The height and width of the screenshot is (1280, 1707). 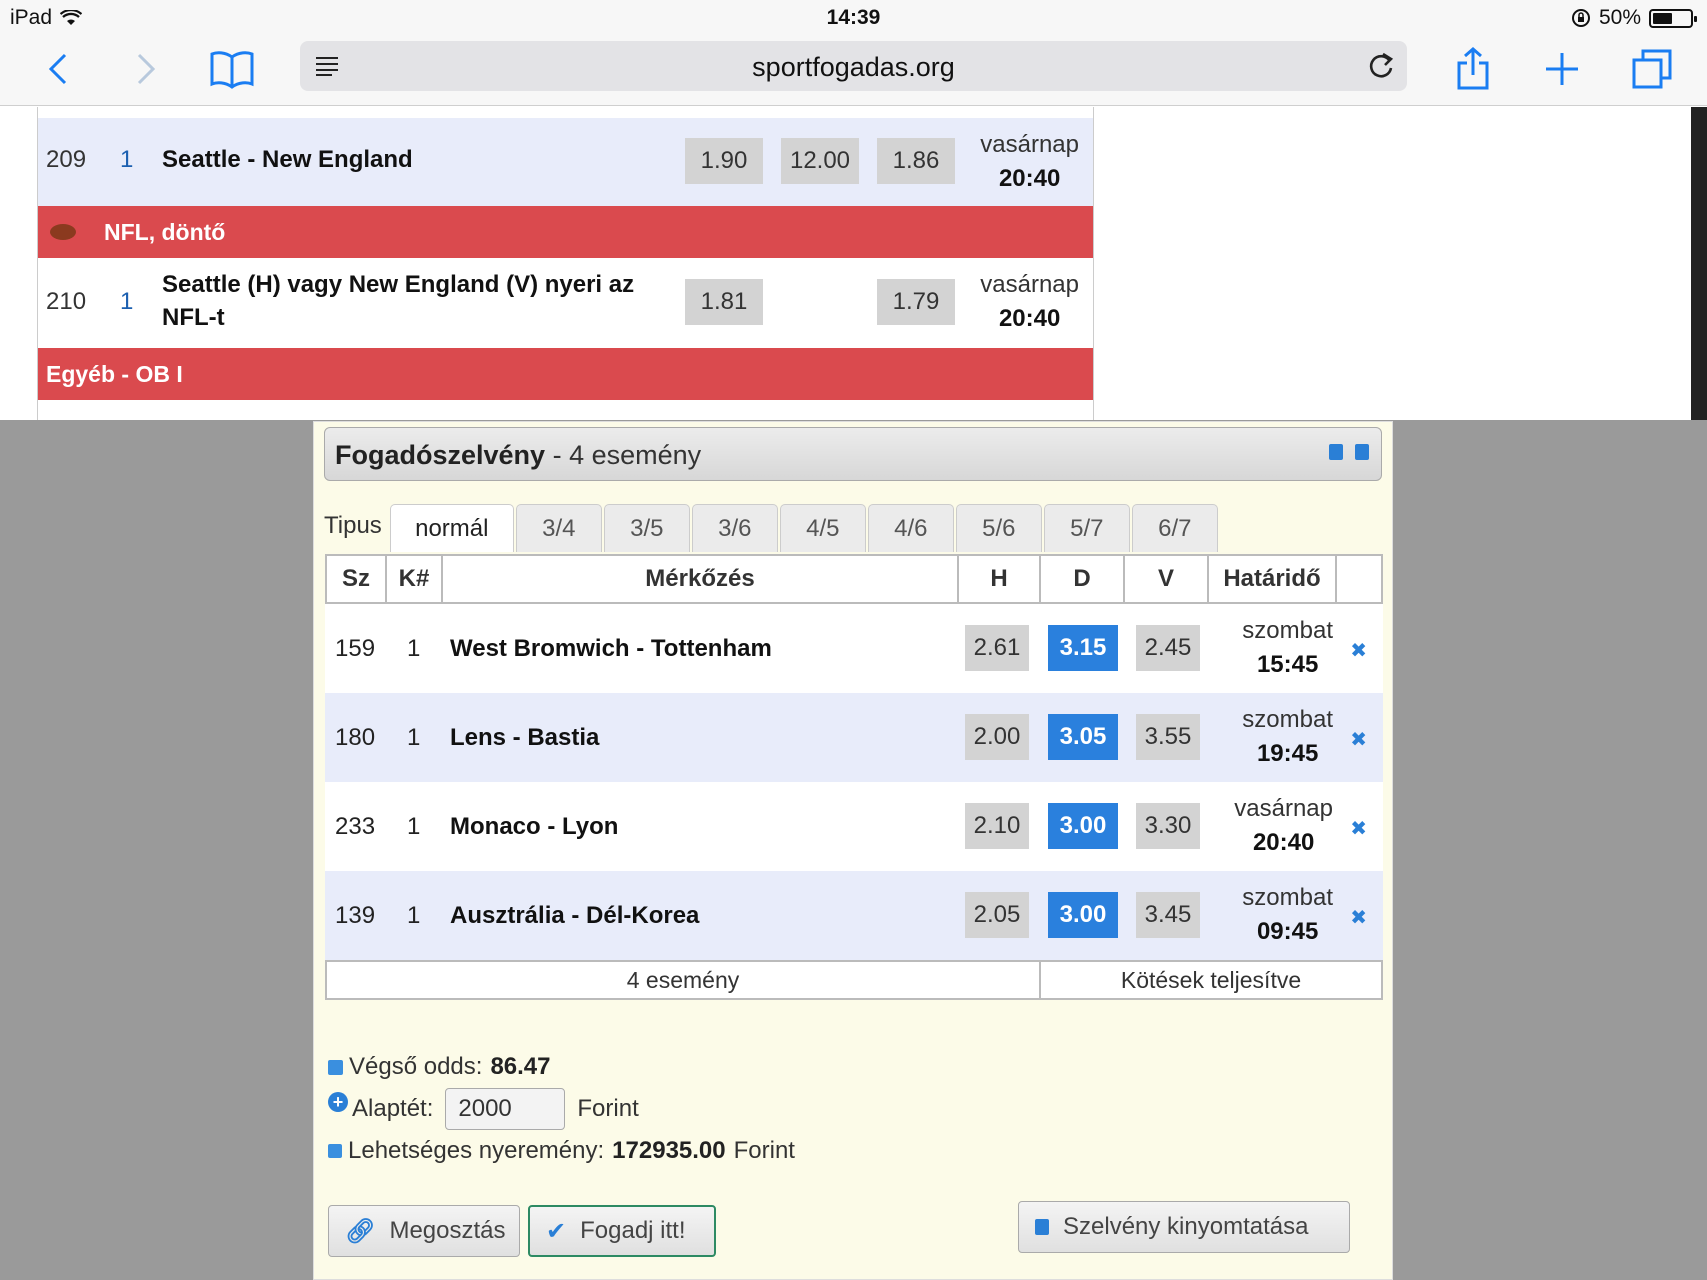 I want to click on final-odds-line: Végső odds: 86.47, so click(x=439, y=1067).